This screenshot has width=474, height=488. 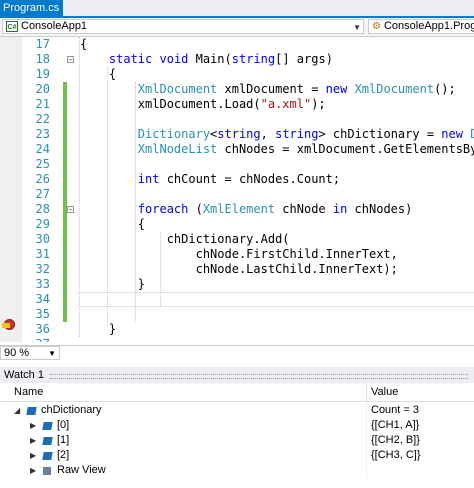 I want to click on watch-row: ◢ chDictionary Count = 3, so click(x=237, y=410).